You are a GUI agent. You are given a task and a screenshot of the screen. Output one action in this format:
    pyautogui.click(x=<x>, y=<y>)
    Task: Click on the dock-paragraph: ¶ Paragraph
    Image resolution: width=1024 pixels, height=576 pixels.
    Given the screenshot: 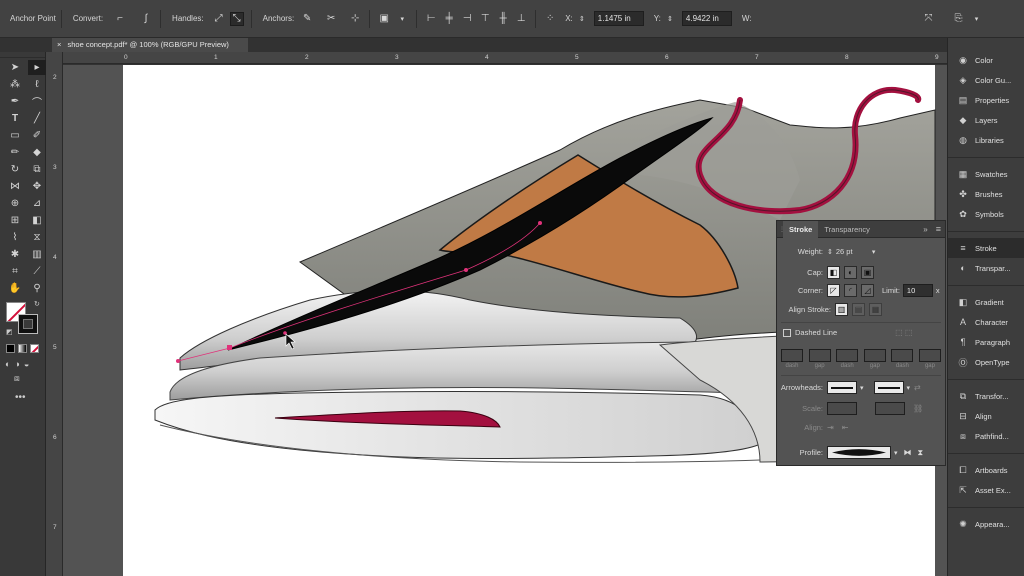 What is the action you would take?
    pyautogui.click(x=986, y=342)
    